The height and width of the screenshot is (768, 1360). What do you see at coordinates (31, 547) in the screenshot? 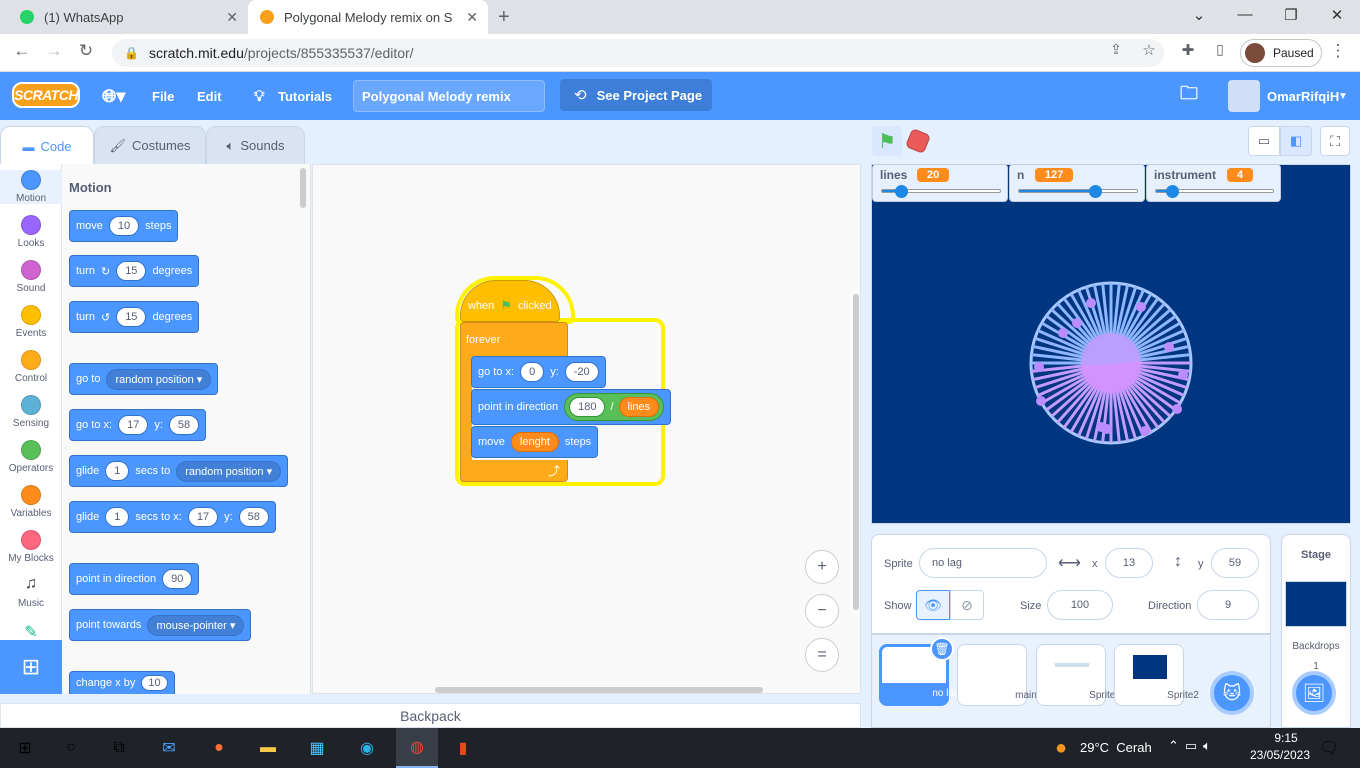
I see `category-my-blocks: My Blocks` at bounding box center [31, 547].